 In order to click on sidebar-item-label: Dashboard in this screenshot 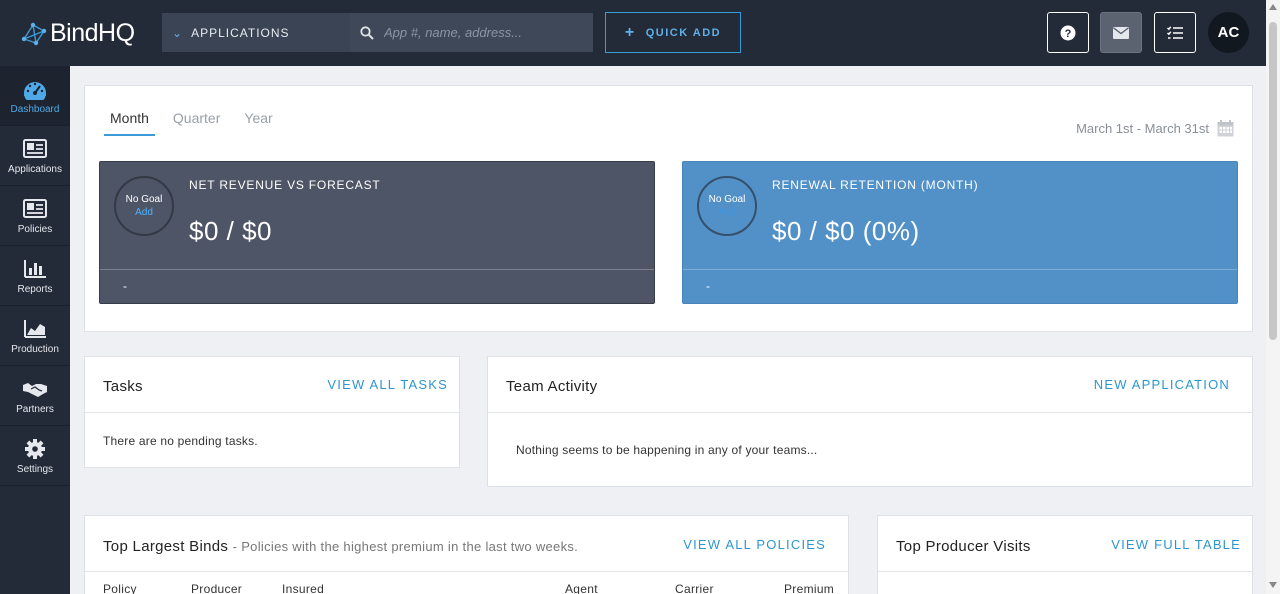, I will do `click(35, 109)`.